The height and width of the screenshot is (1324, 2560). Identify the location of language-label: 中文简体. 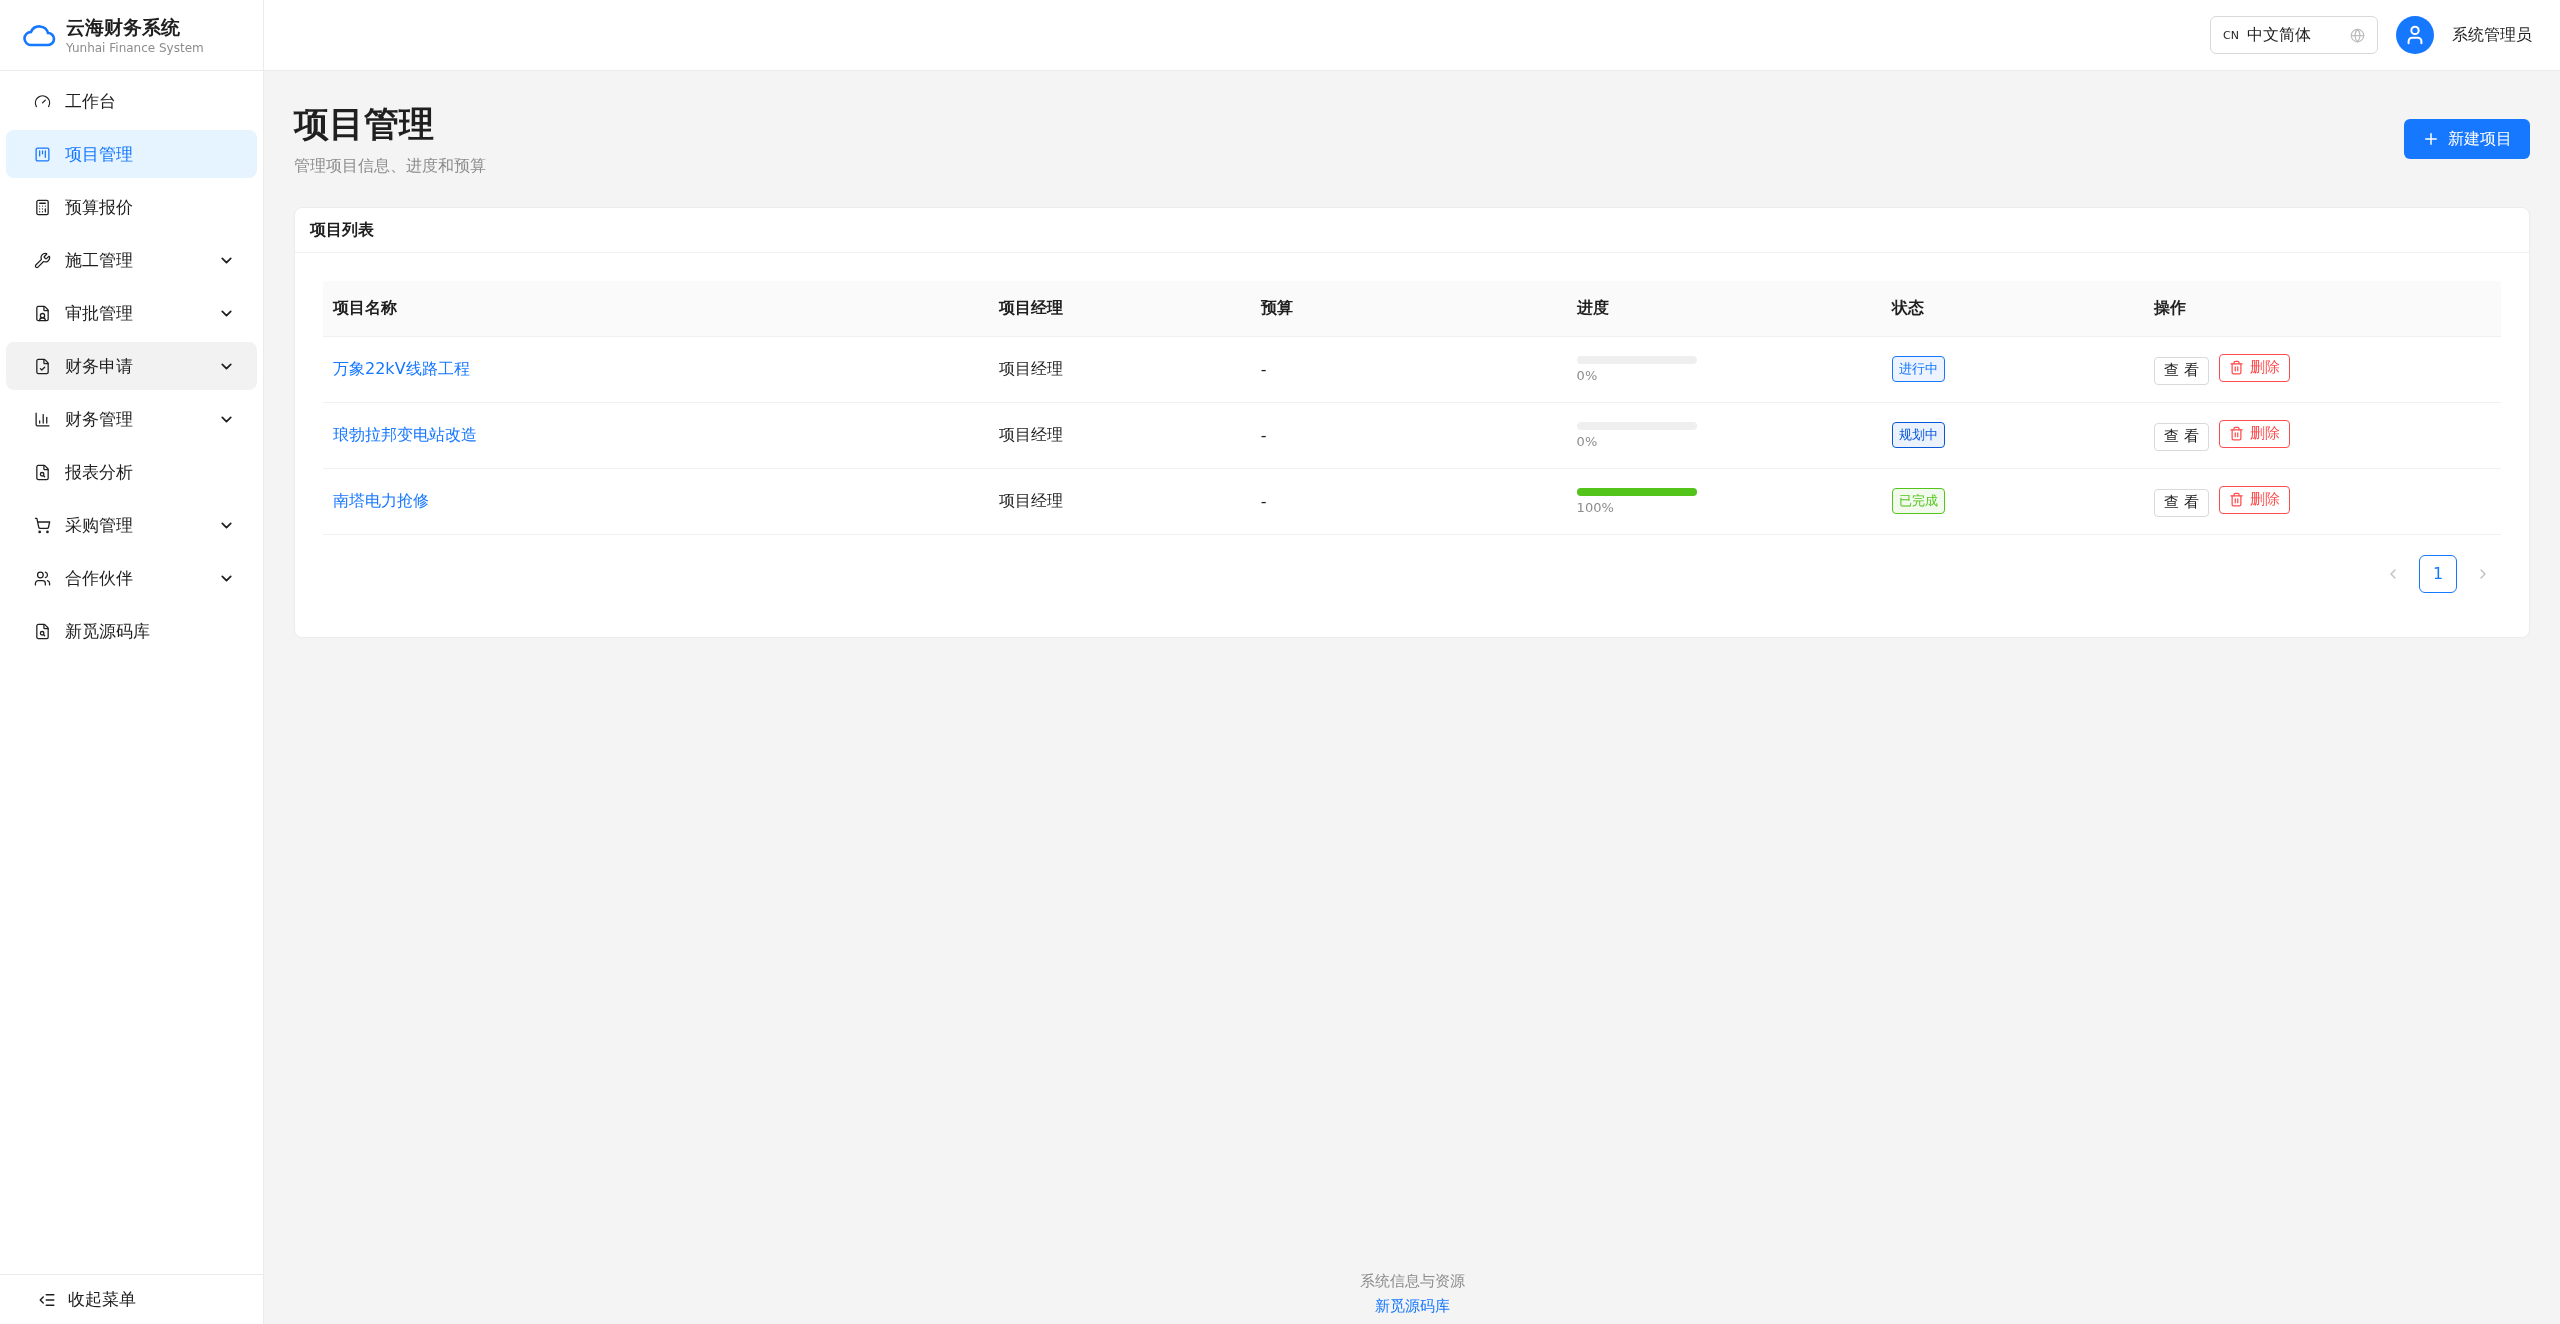
(2279, 35).